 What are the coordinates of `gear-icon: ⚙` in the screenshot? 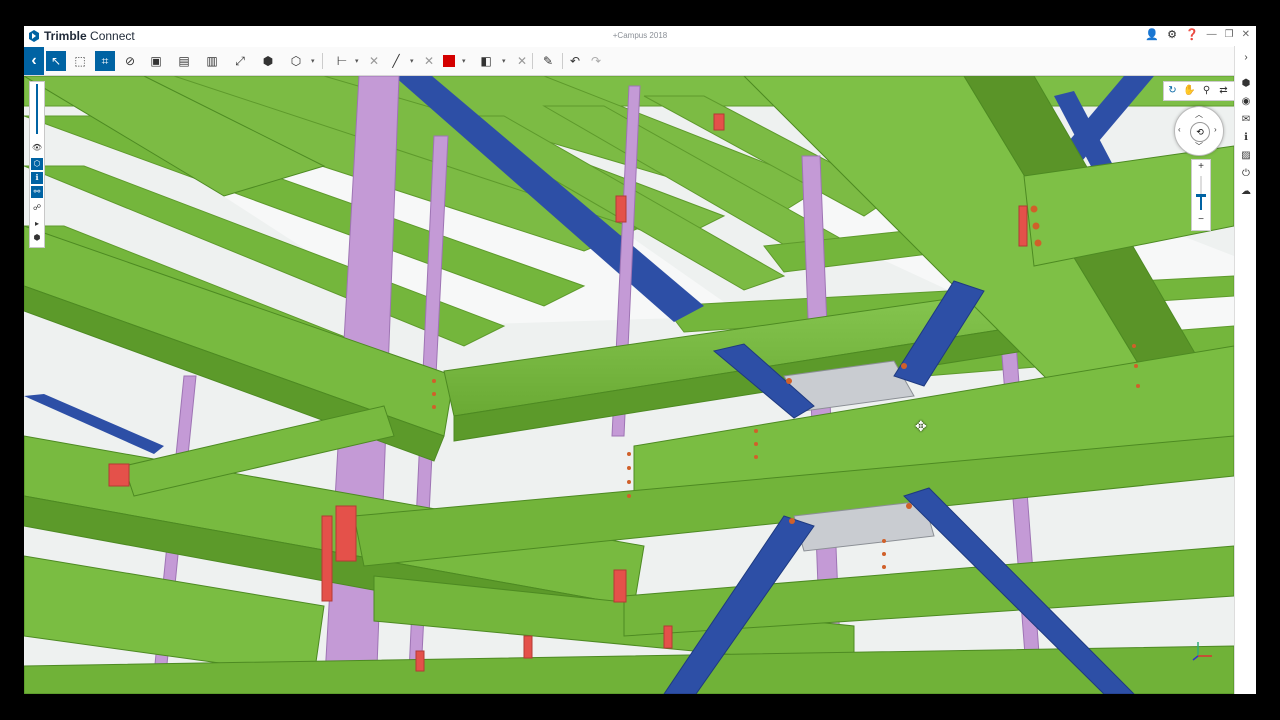 It's located at (1172, 35).